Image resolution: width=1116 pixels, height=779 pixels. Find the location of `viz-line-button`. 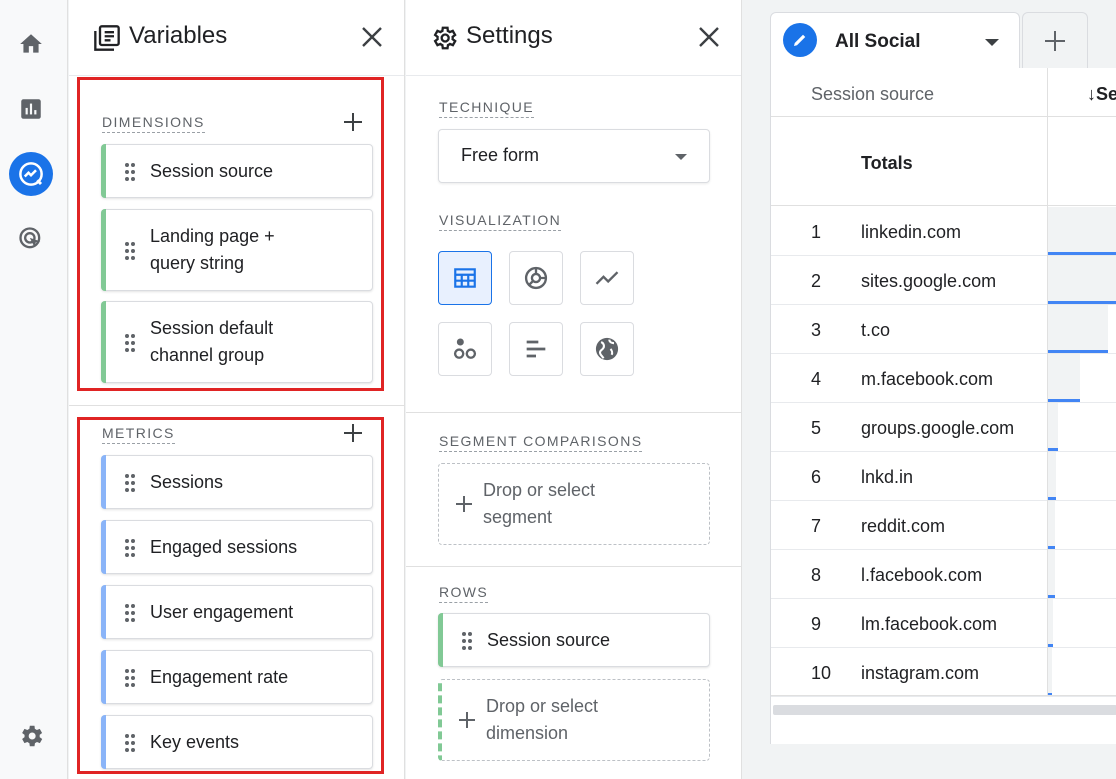

viz-line-button is located at coordinates (607, 278).